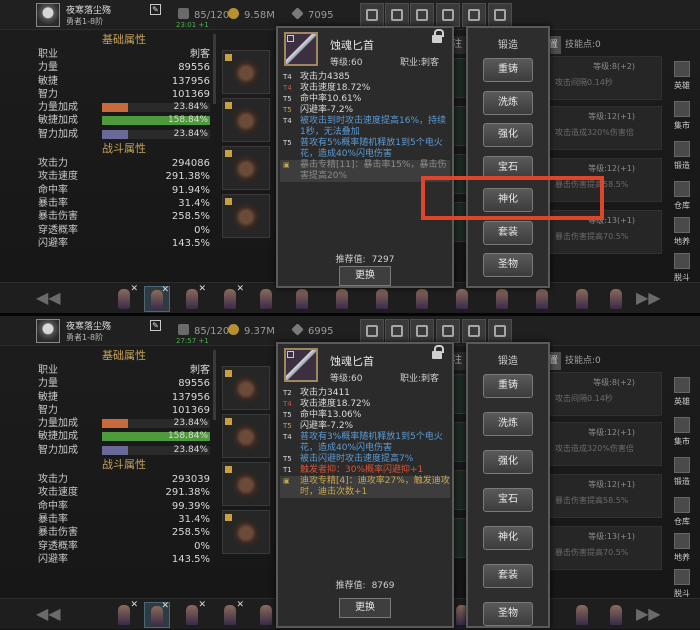 This screenshot has width=700, height=630. I want to click on gold-value: 9.58M, so click(259, 15).